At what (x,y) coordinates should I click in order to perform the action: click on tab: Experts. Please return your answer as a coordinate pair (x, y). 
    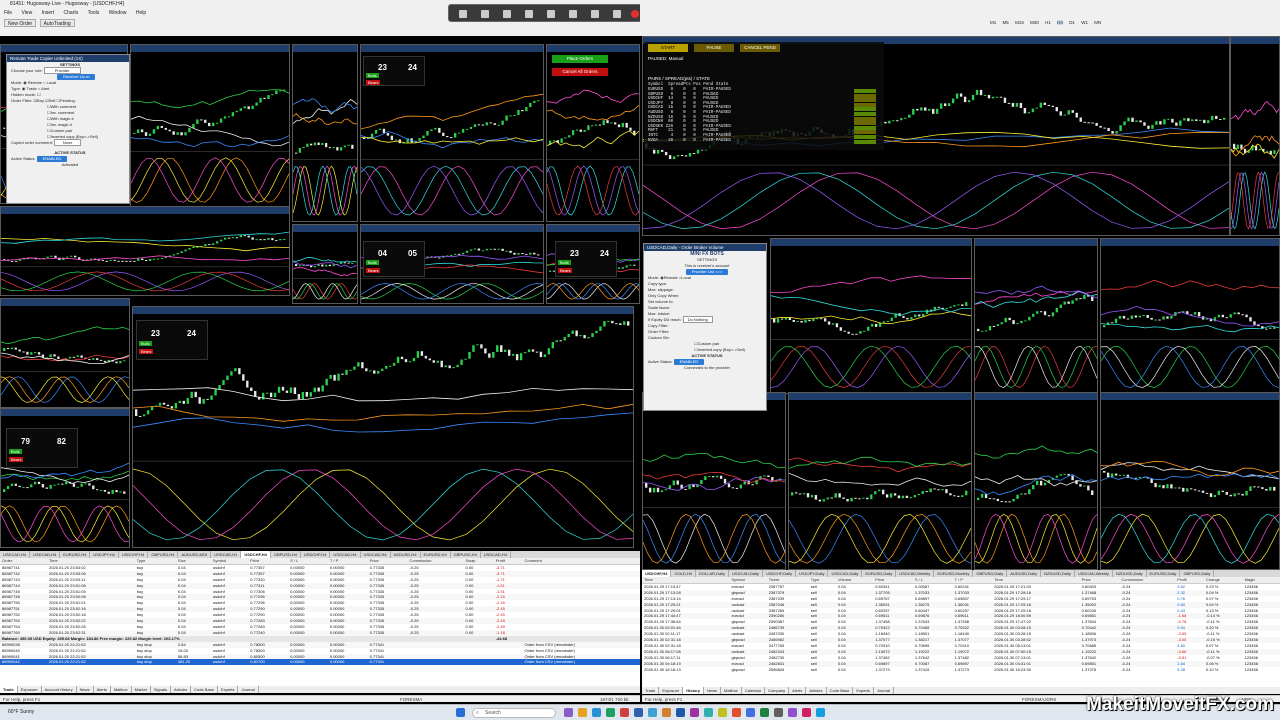
    Looking at the image, I should click on (863, 690).